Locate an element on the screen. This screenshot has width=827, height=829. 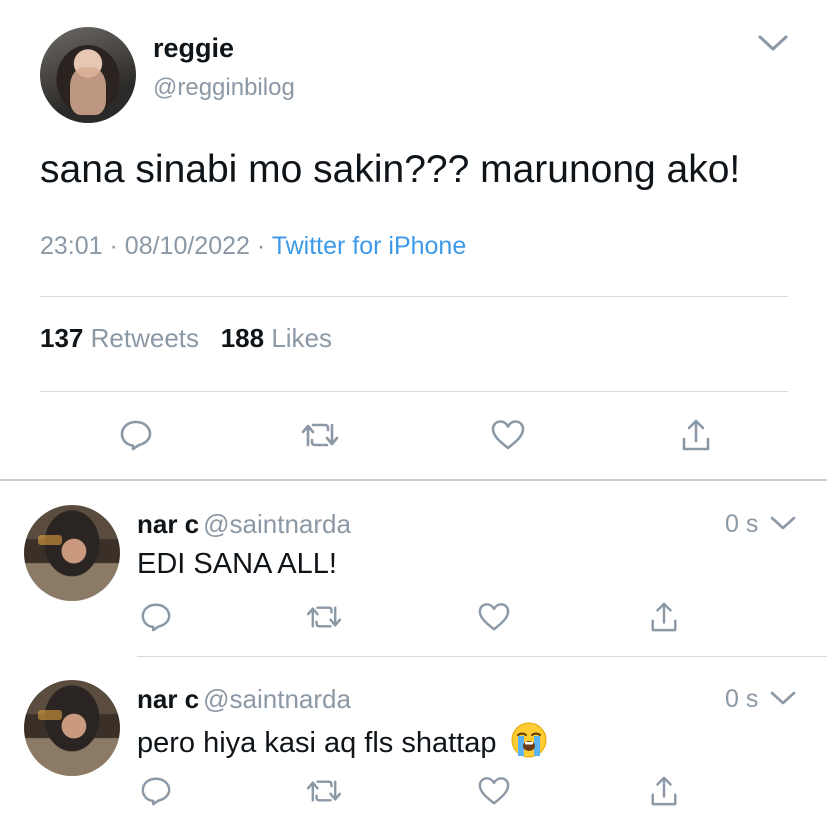
tweet-date: 08/10/2022 is located at coordinates (187, 246).